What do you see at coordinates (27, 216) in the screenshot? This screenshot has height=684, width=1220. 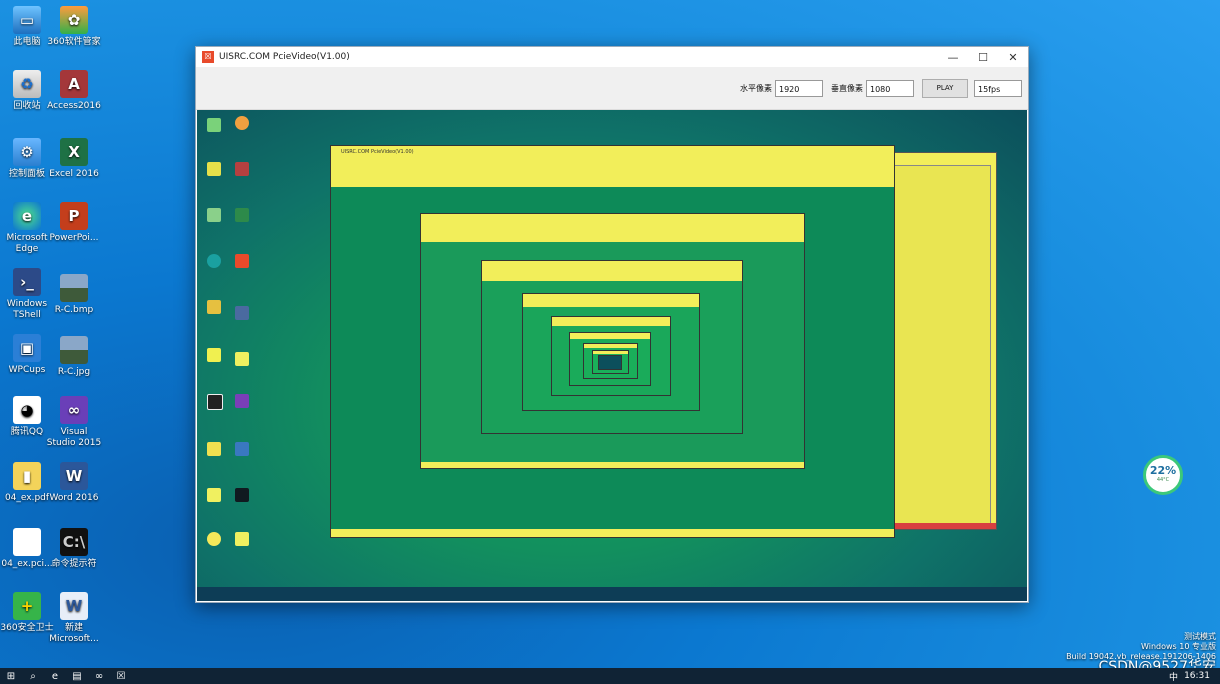 I see `edge-icon: e` at bounding box center [27, 216].